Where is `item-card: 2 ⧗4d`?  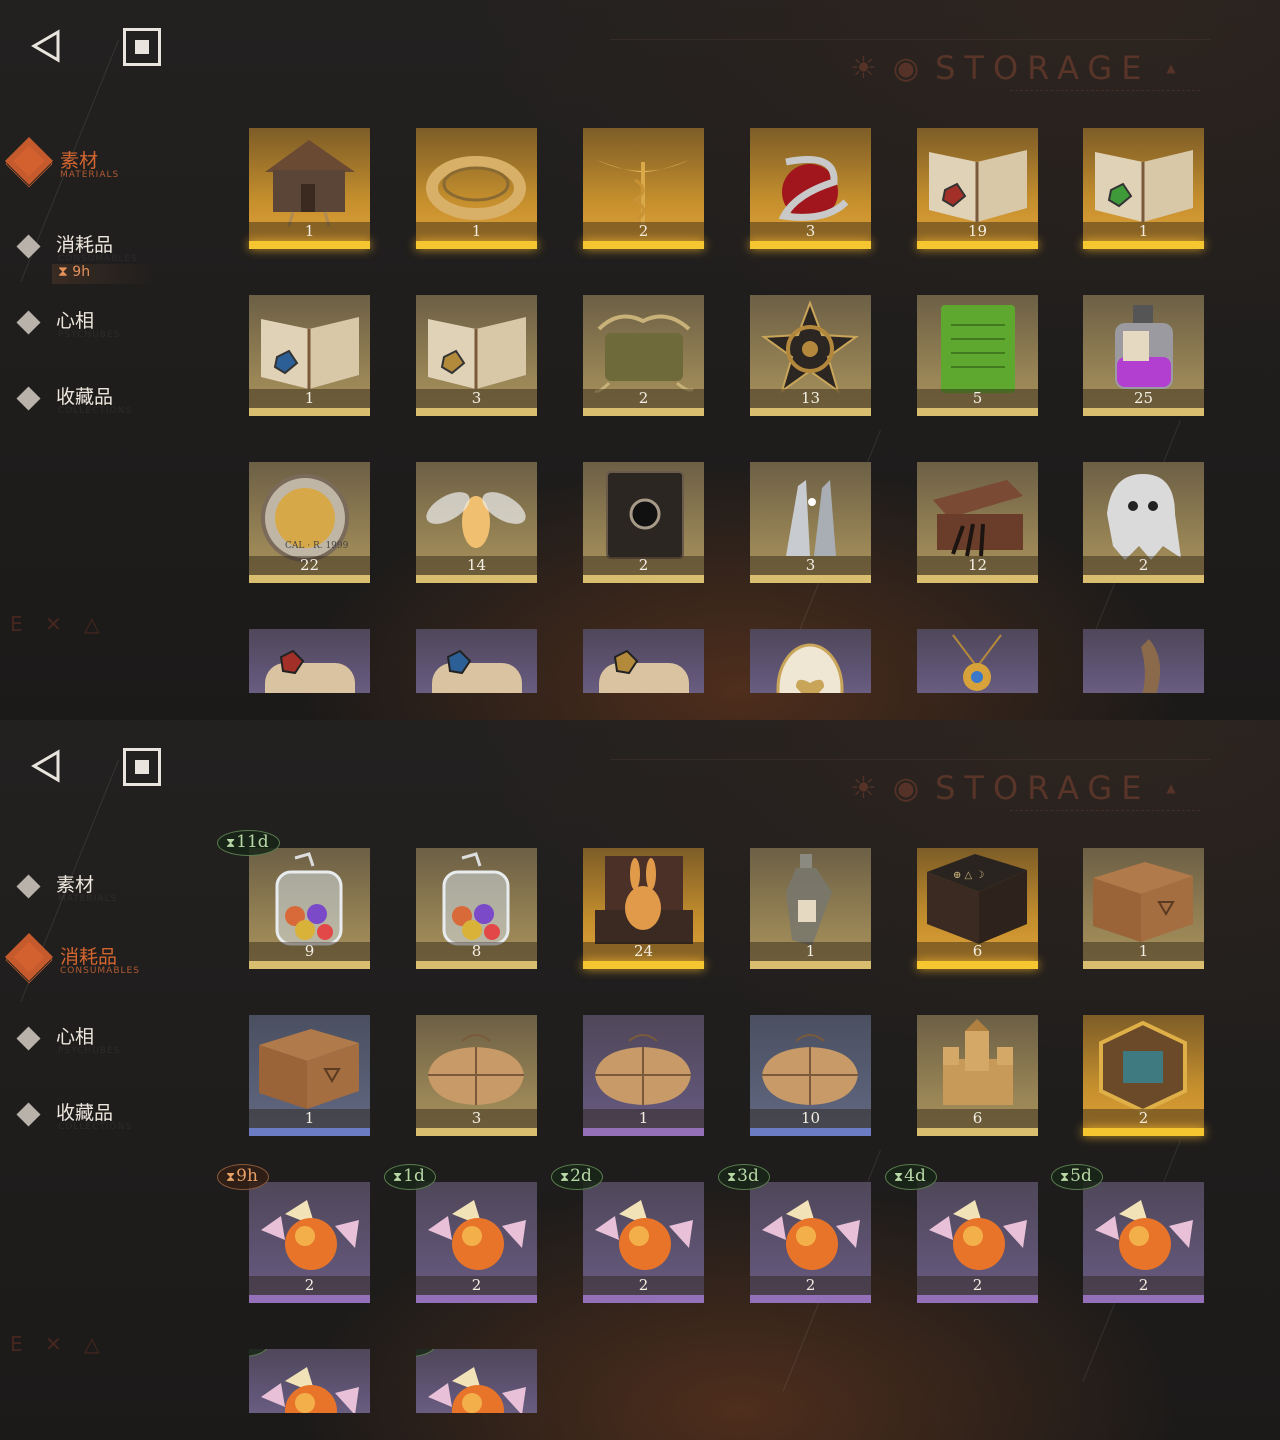
item-card: 2 ⧗4d is located at coordinates (961, 1233).